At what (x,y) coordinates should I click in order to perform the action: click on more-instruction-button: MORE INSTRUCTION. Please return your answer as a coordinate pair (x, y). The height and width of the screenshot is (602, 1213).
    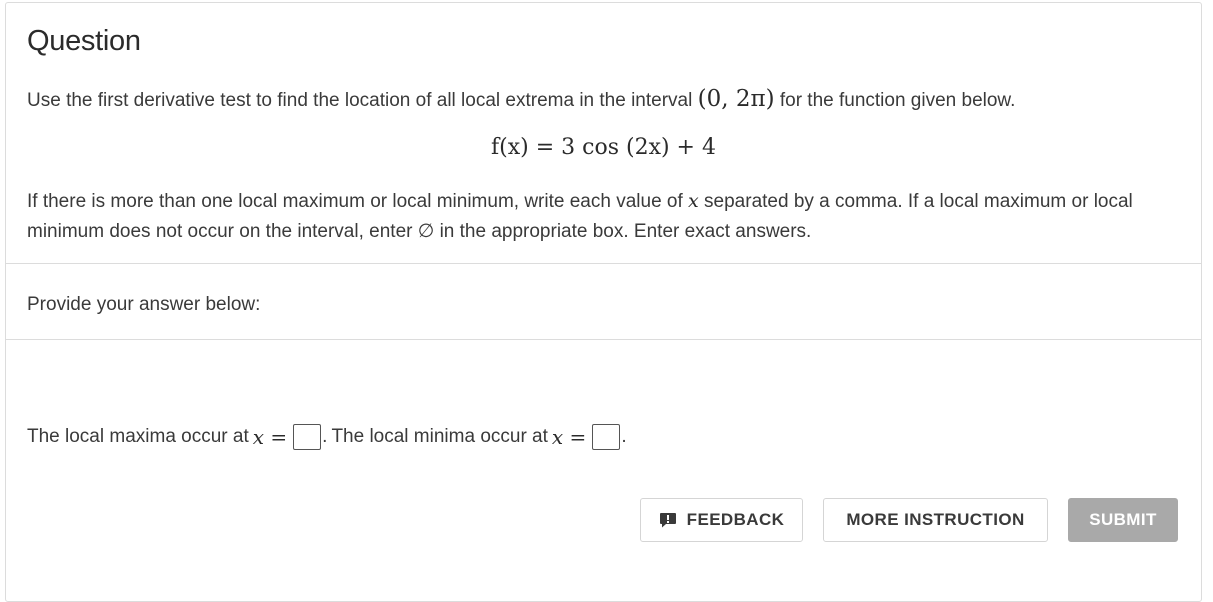
    Looking at the image, I should click on (935, 520).